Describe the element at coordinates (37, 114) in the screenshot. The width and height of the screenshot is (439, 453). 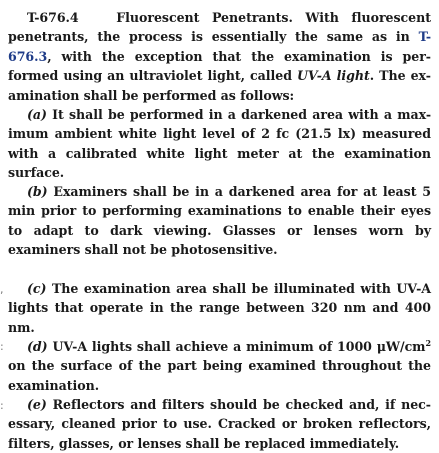
I see `item-label: (a)` at that location.